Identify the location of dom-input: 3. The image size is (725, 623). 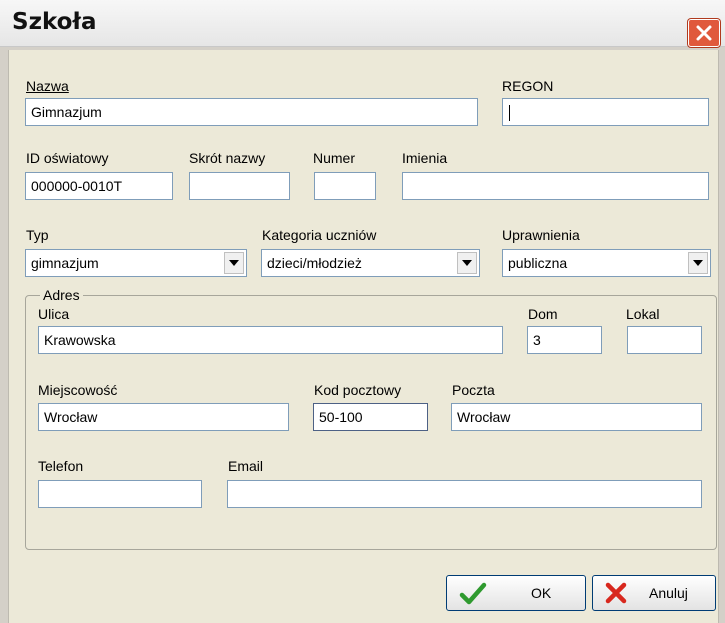
(564, 340).